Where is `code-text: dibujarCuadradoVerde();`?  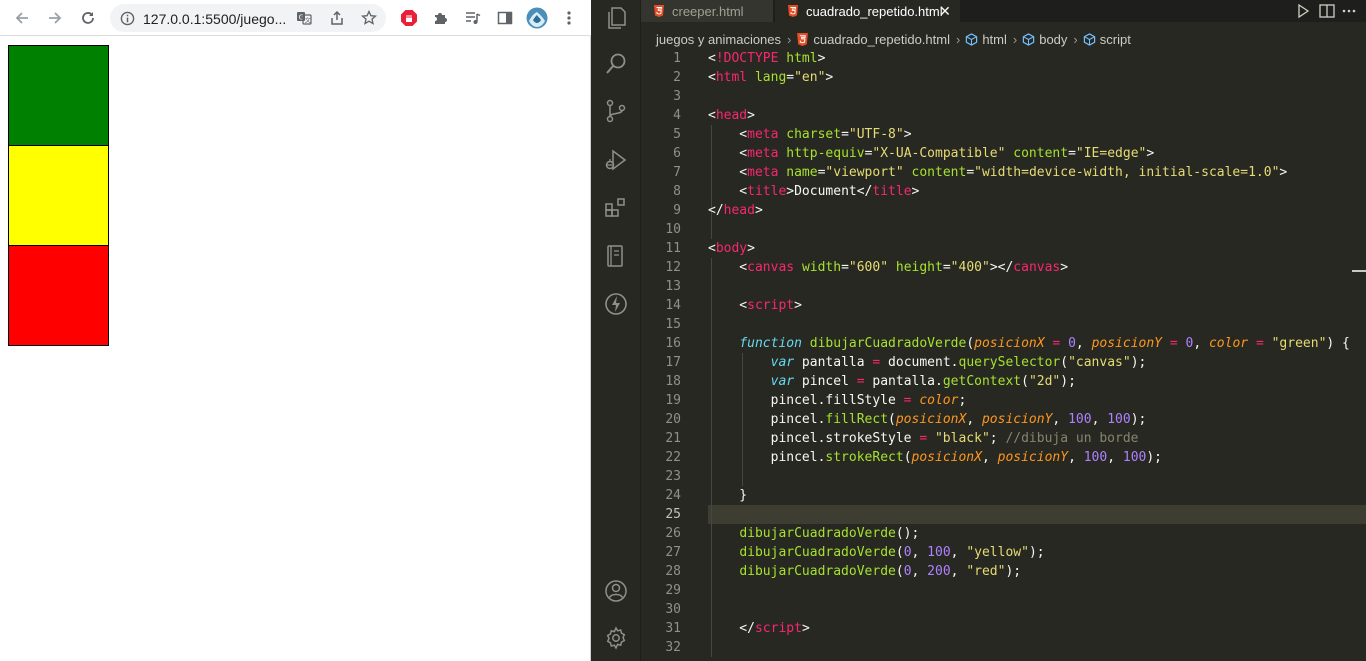
code-text: dibujarCuadradoVerde(); is located at coordinates (813, 533).